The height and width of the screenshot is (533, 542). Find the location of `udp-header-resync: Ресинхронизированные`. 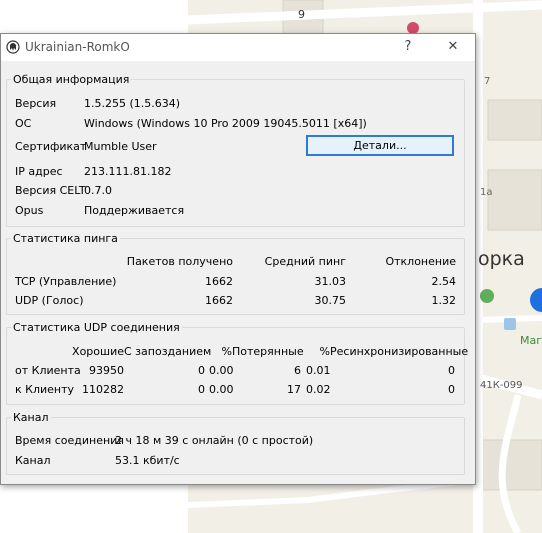

udp-header-resync: Ресинхронизированные is located at coordinates (399, 351).